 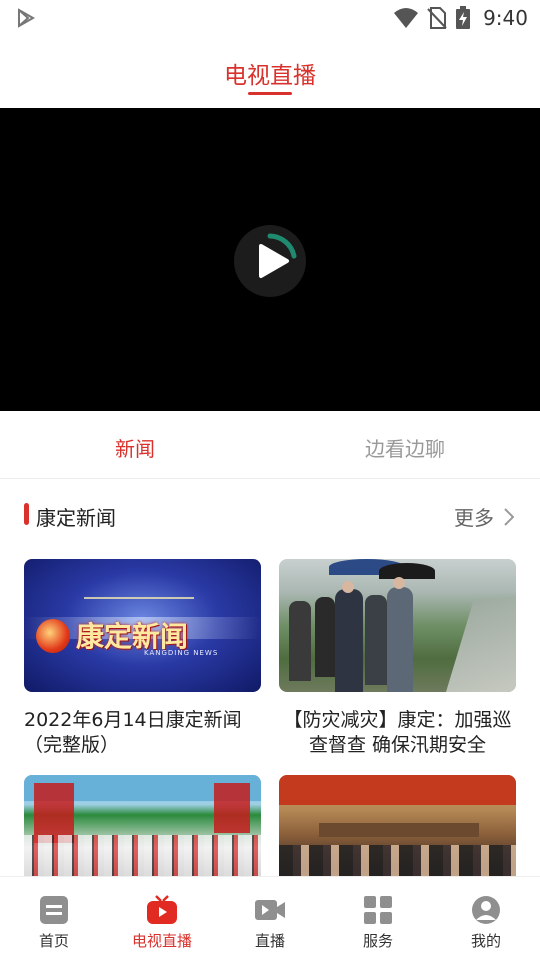 I want to click on page-title: 电视直播, so click(x=270, y=76).